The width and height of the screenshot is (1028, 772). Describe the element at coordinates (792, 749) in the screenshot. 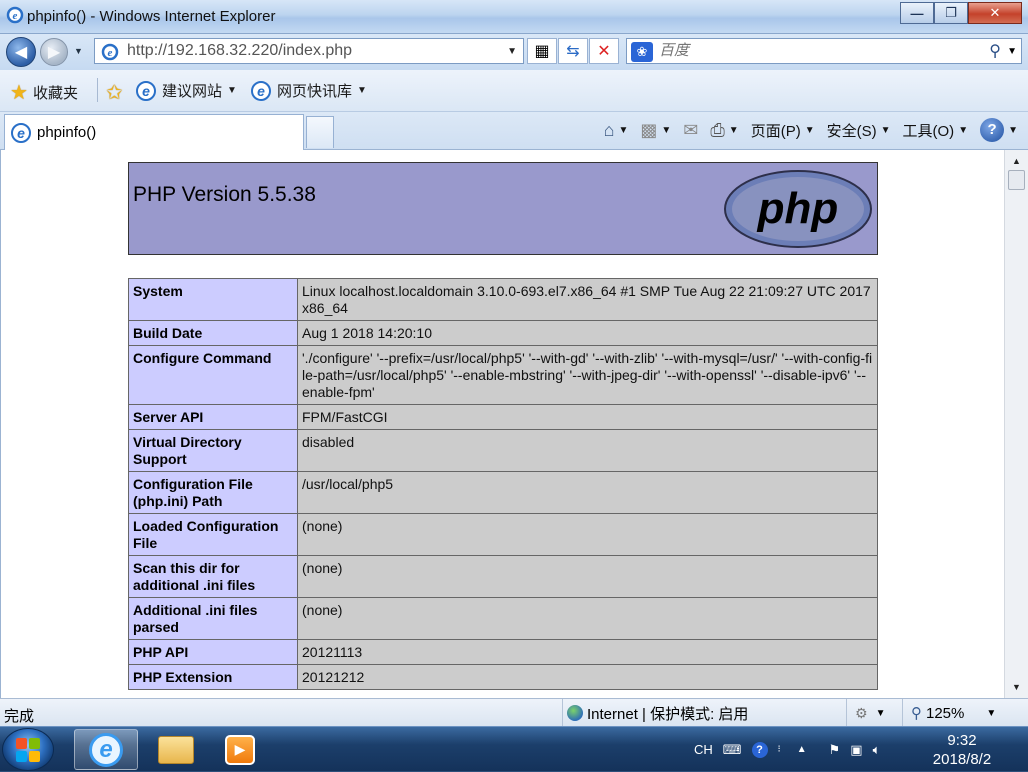

I see `system-tray: CH ⌨ ? ⁝ ▲ ⚑ ▣ 🔈︎` at that location.